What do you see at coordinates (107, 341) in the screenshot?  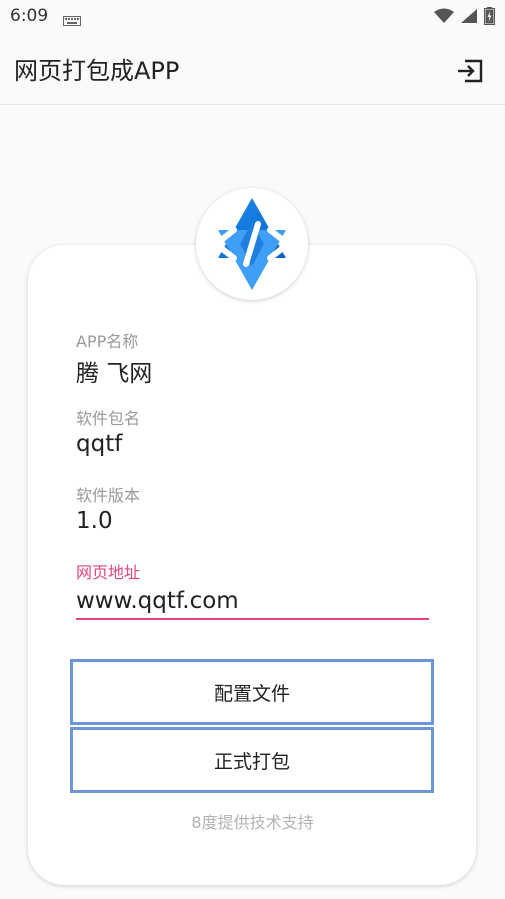 I see `app-name-label: APP名称` at bounding box center [107, 341].